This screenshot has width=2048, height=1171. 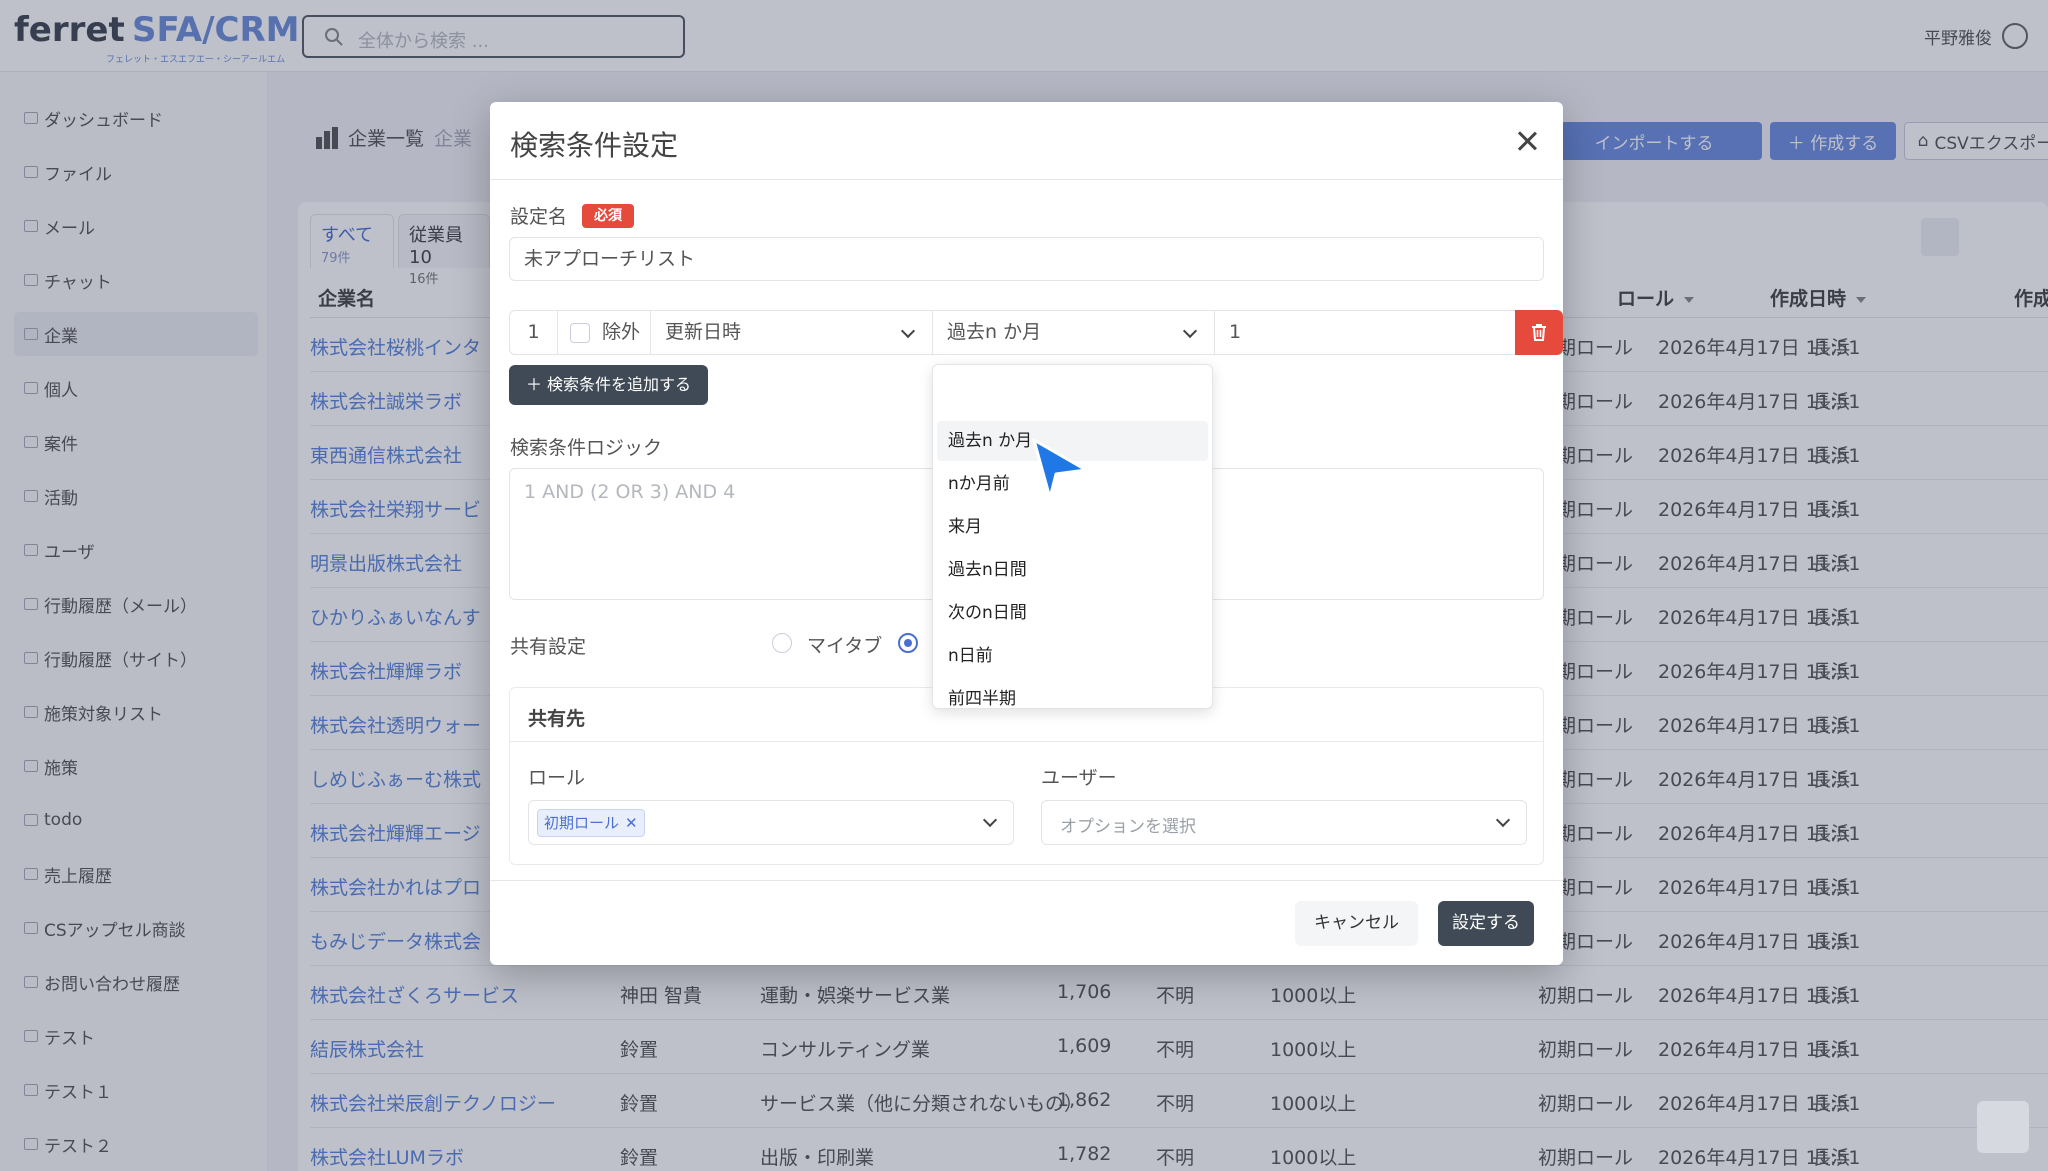 What do you see at coordinates (1072, 613) in the screenshot?
I see `dropdown-option: 次のn日間` at bounding box center [1072, 613].